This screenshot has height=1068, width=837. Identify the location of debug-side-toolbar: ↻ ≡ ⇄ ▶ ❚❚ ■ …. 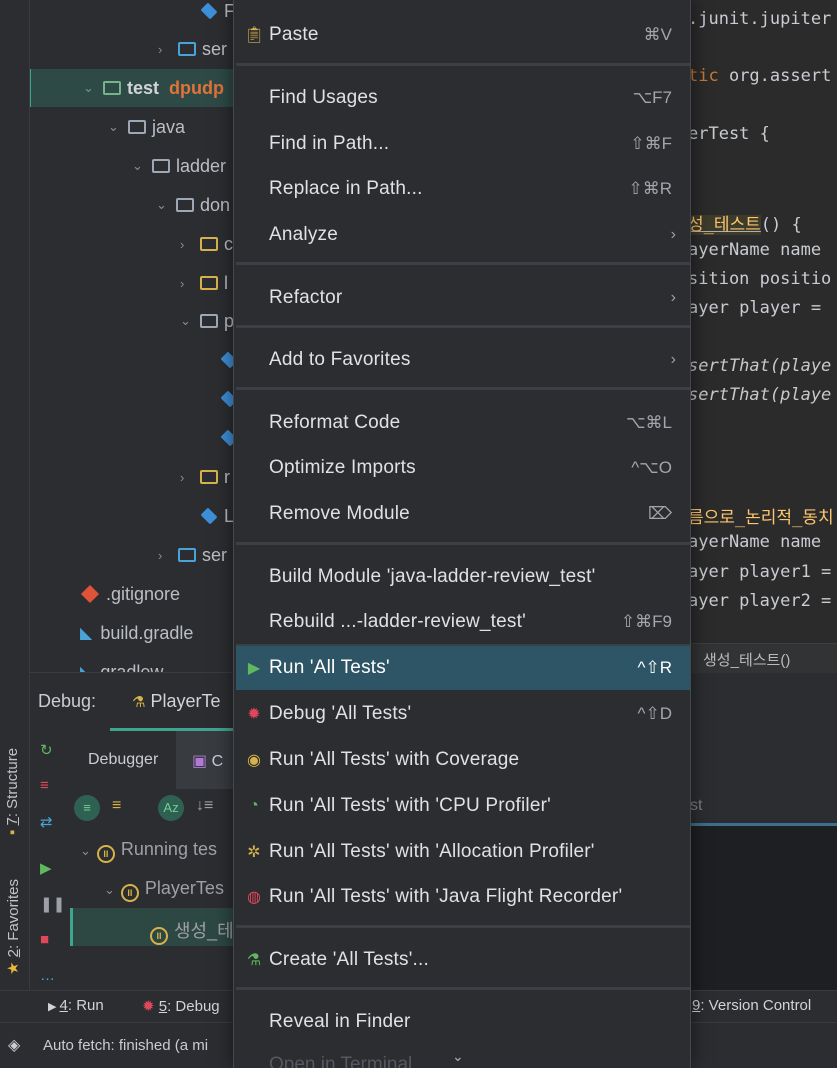
(48, 865).